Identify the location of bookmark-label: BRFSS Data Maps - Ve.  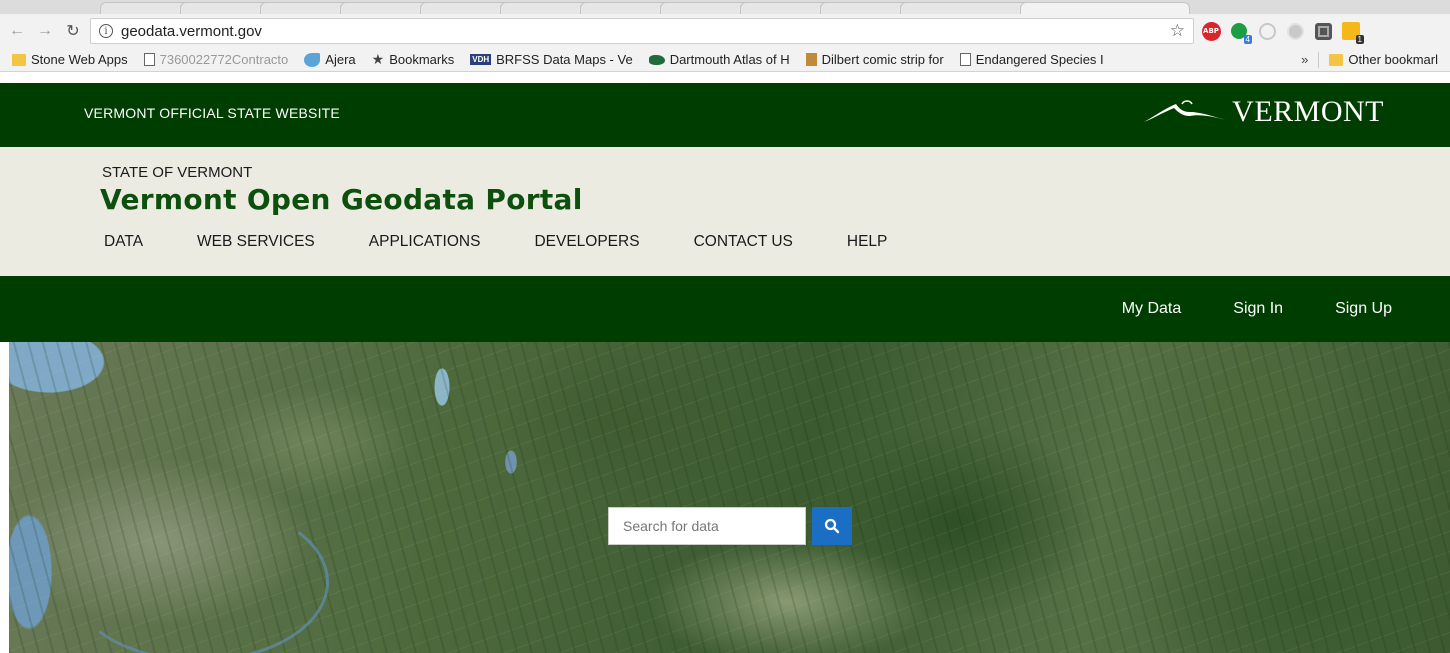
(564, 59).